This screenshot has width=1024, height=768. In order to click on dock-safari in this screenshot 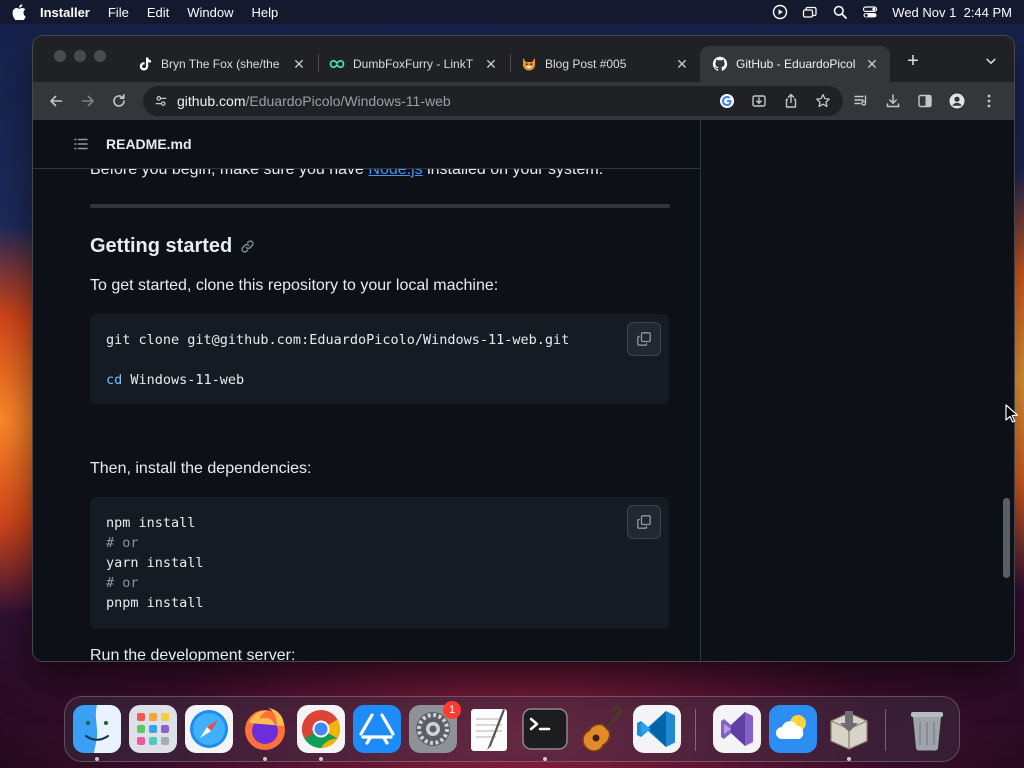, I will do `click(209, 729)`.